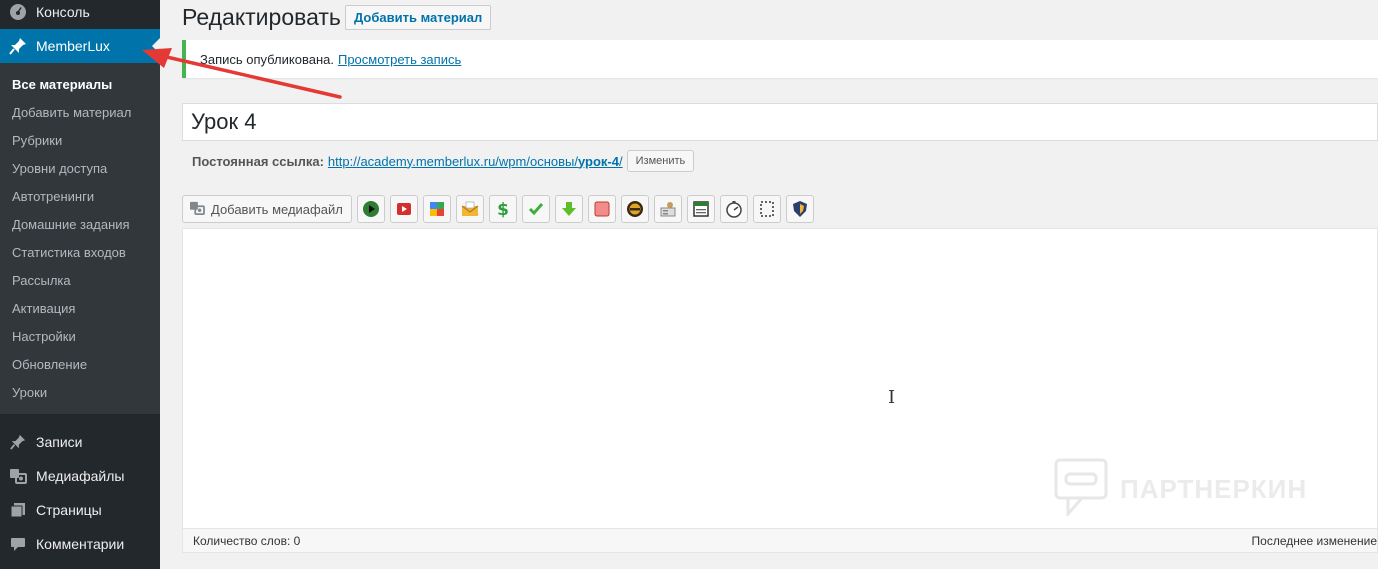 This screenshot has height=569, width=1378. Describe the element at coordinates (62, 84) in the screenshot. I see `submenu-all-materials: Все материалы` at that location.